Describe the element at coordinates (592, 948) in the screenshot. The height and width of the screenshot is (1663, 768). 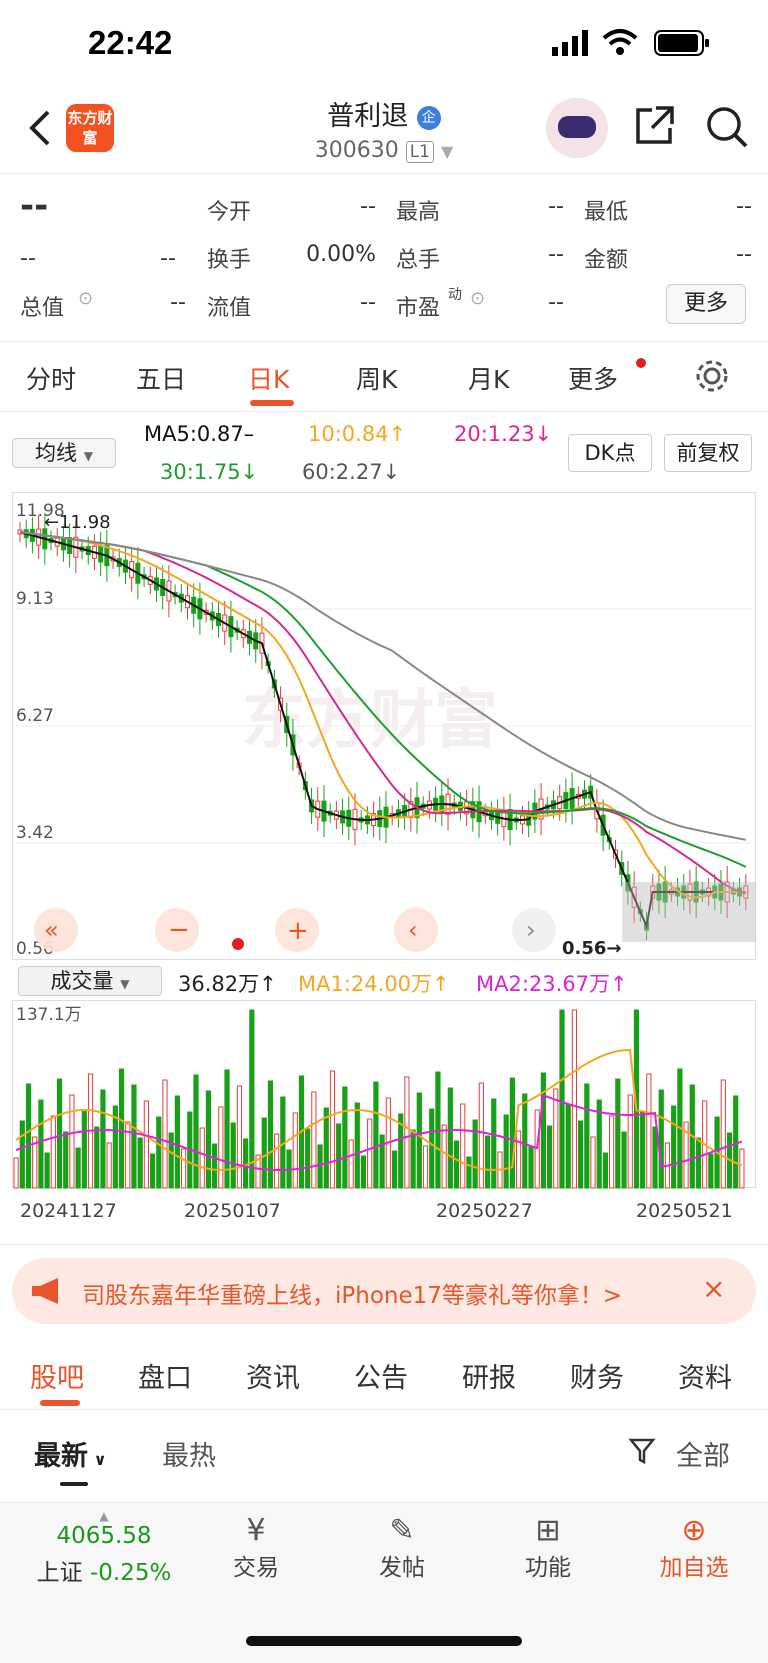
I see `min-marker: 0.56→` at that location.